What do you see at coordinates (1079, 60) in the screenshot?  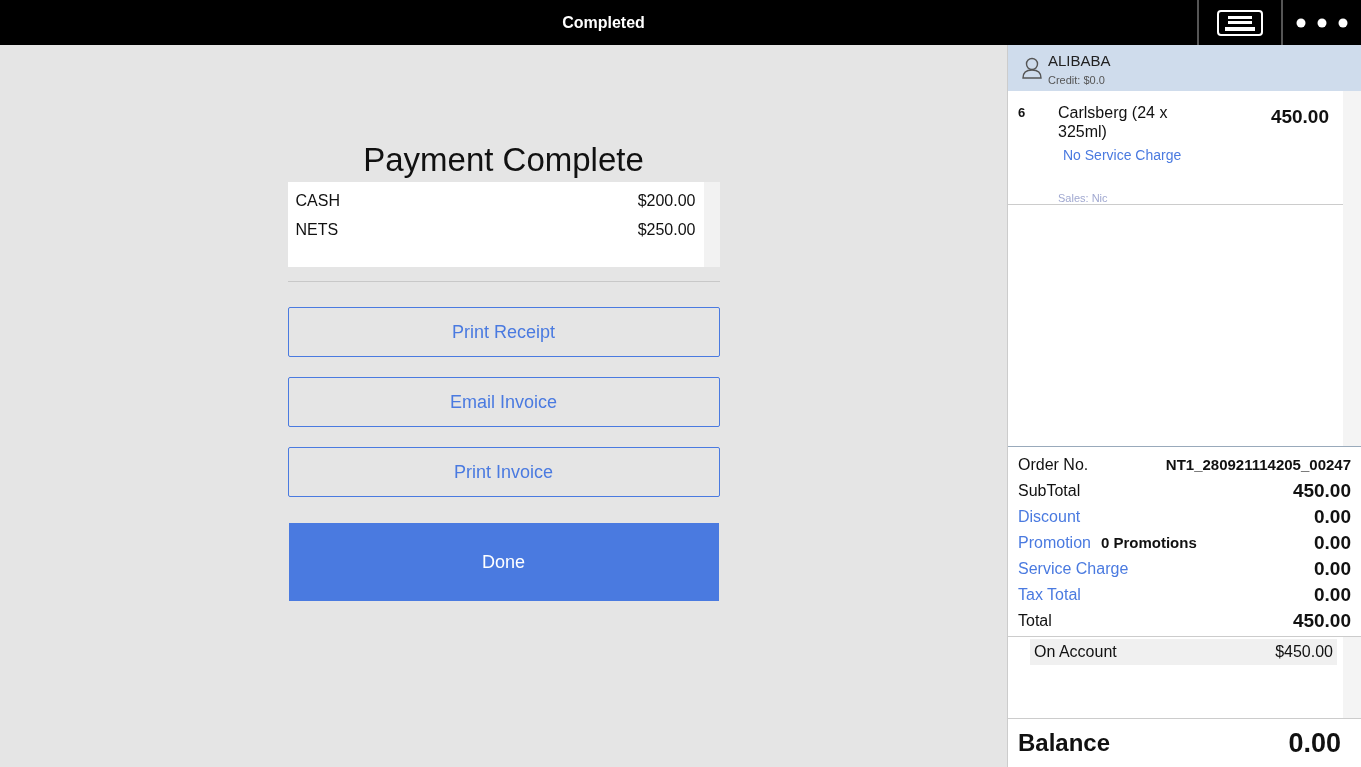 I see `customer-name: ALIBABA` at bounding box center [1079, 60].